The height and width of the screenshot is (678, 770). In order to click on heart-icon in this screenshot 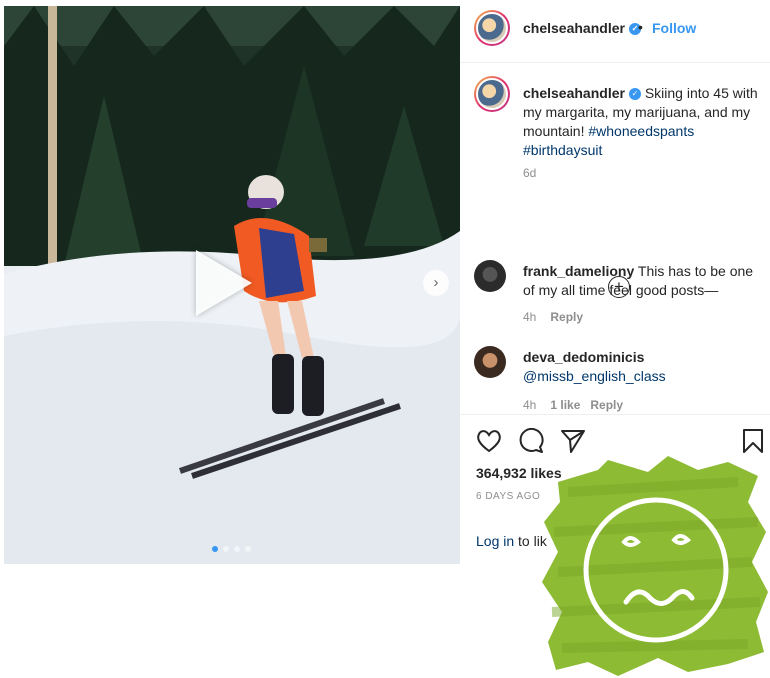, I will do `click(489, 441)`.